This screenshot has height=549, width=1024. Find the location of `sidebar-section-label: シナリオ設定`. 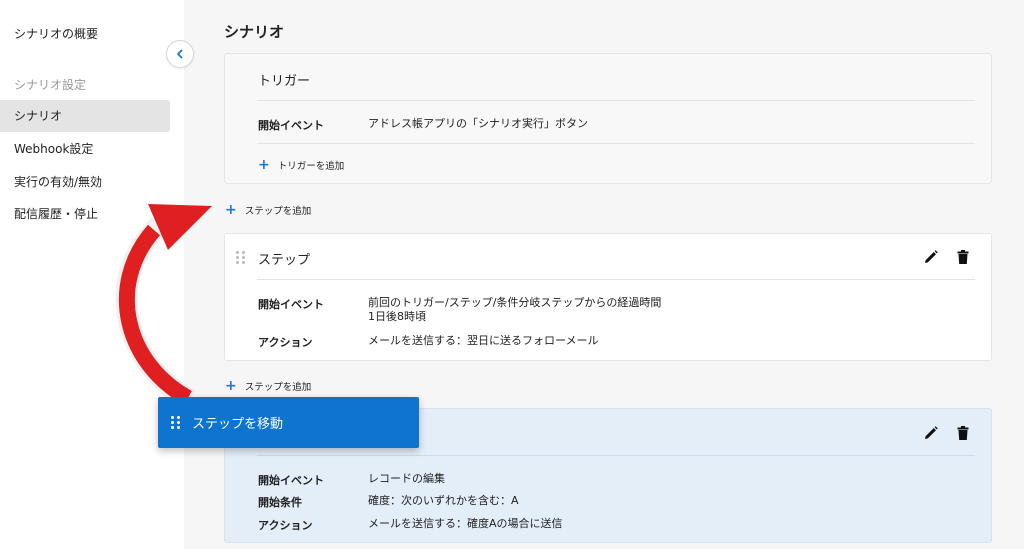

sidebar-section-label: シナリオ設定 is located at coordinates (50, 85).